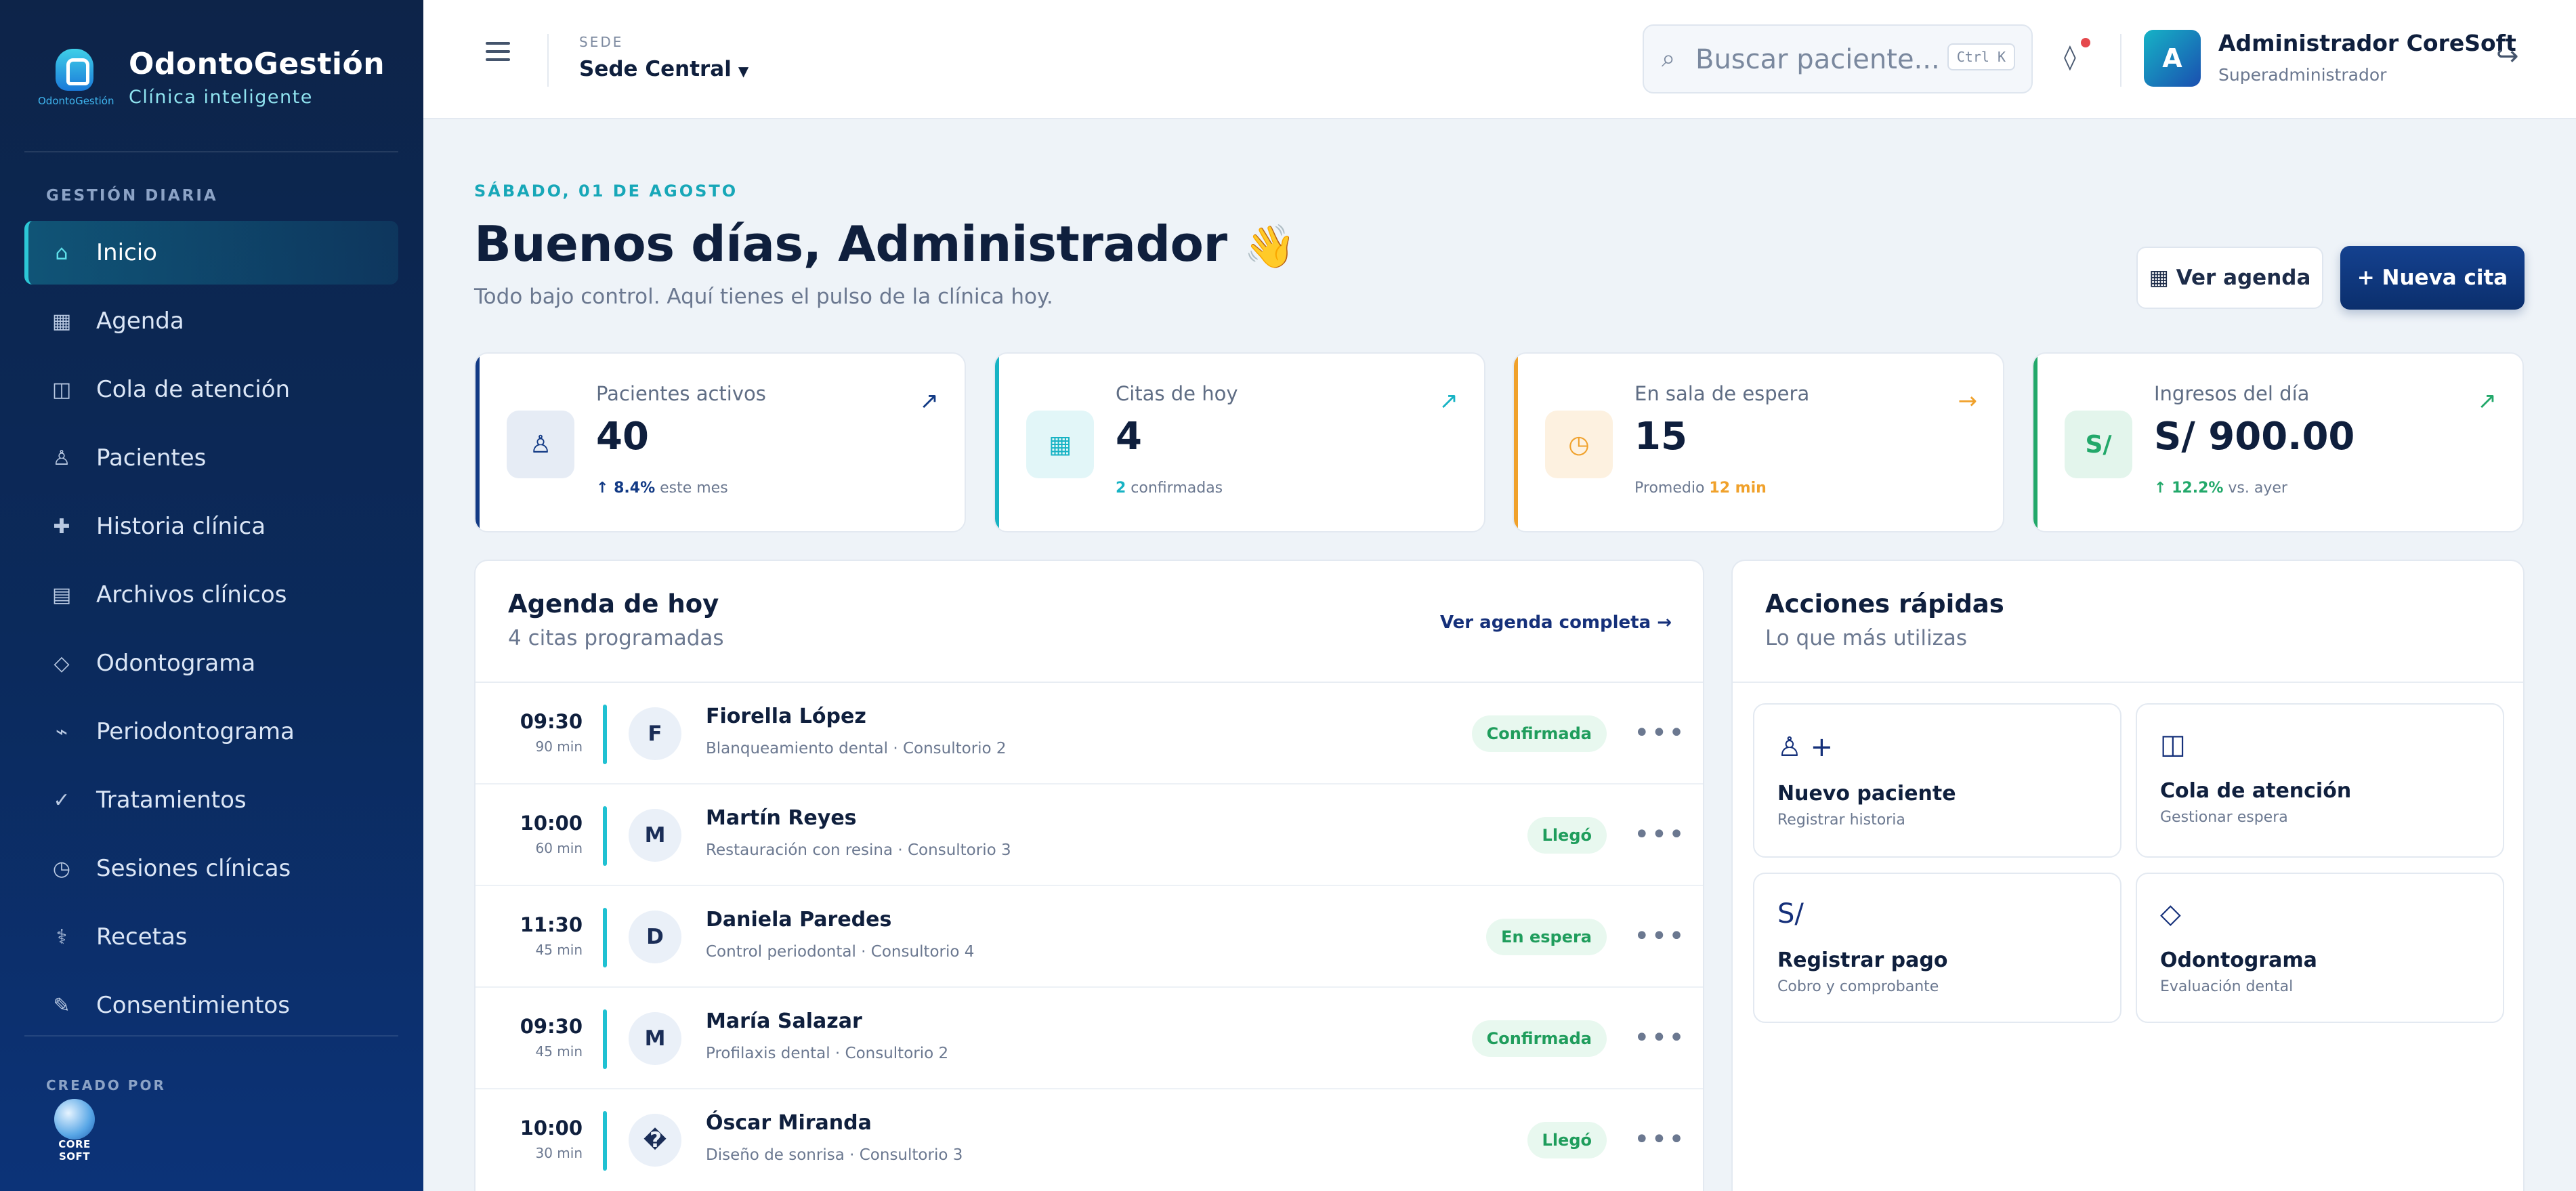  What do you see at coordinates (211, 458) in the screenshot?
I see `sidebar-item-pacientes: ♙ Pacientes` at bounding box center [211, 458].